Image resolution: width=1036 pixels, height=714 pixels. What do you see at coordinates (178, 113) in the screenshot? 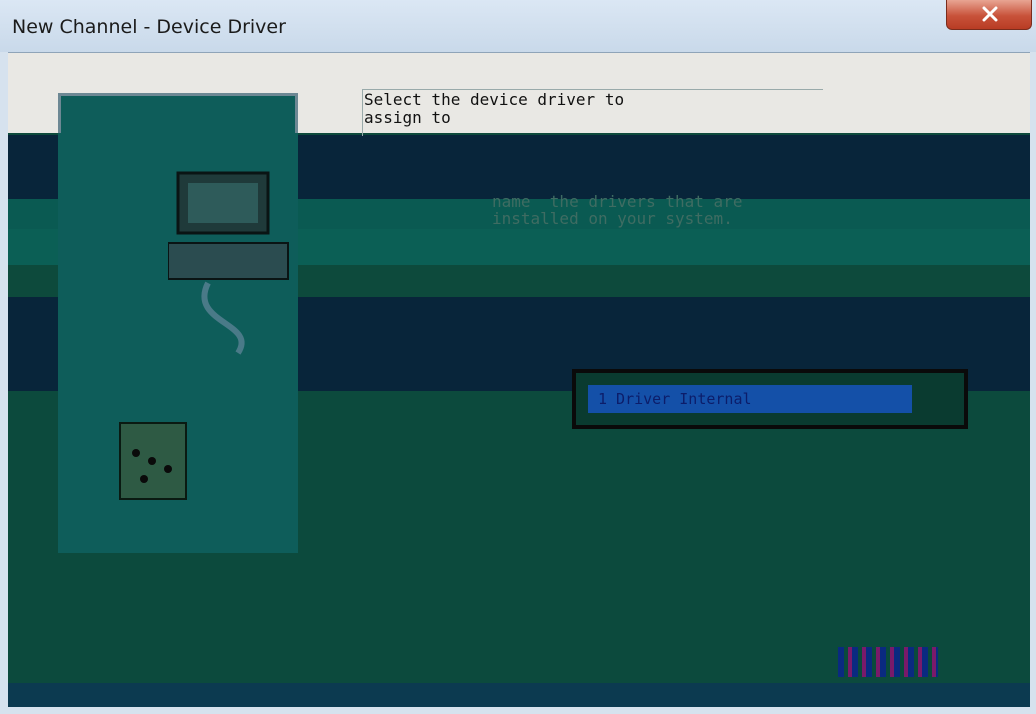
I see `illustration-frame` at bounding box center [178, 113].